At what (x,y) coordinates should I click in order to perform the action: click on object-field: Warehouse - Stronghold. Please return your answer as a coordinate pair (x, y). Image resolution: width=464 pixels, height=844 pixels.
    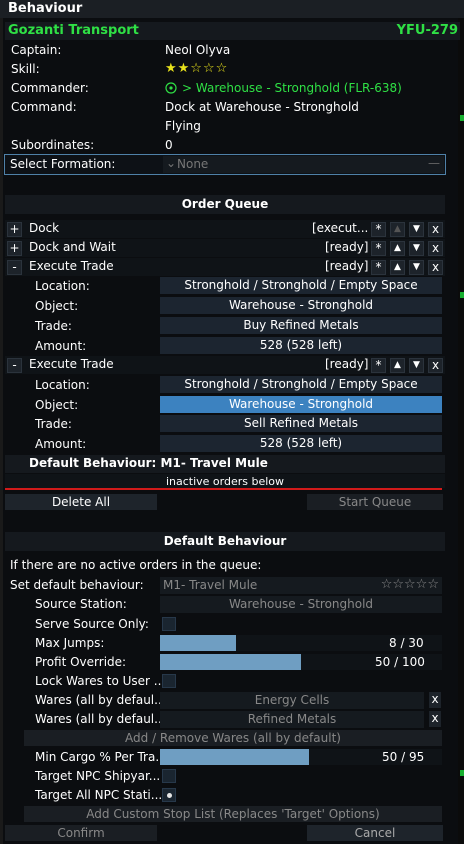
    Looking at the image, I should click on (301, 305).